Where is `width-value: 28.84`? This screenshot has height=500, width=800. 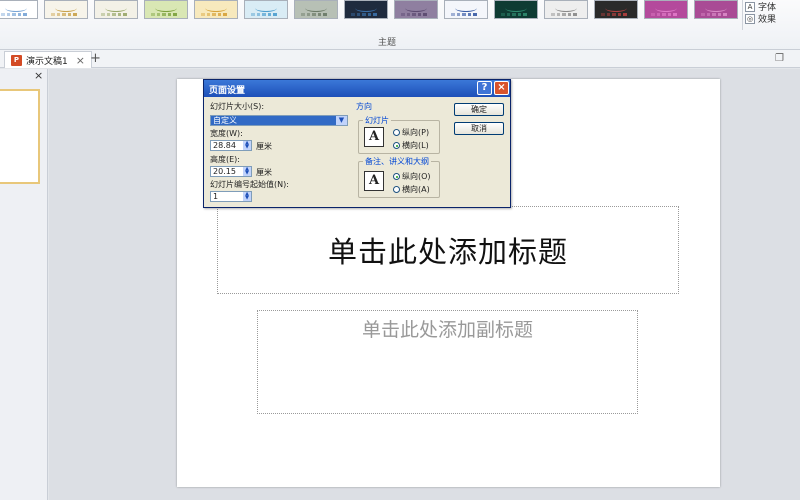
width-value: 28.84 is located at coordinates (224, 145).